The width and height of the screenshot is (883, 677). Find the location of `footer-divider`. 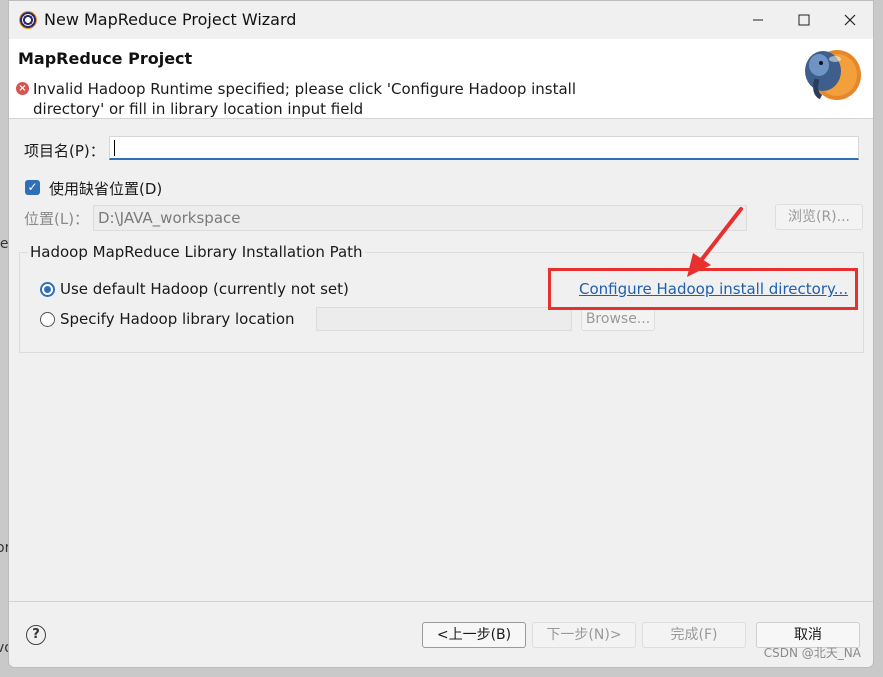

footer-divider is located at coordinates (441, 601).